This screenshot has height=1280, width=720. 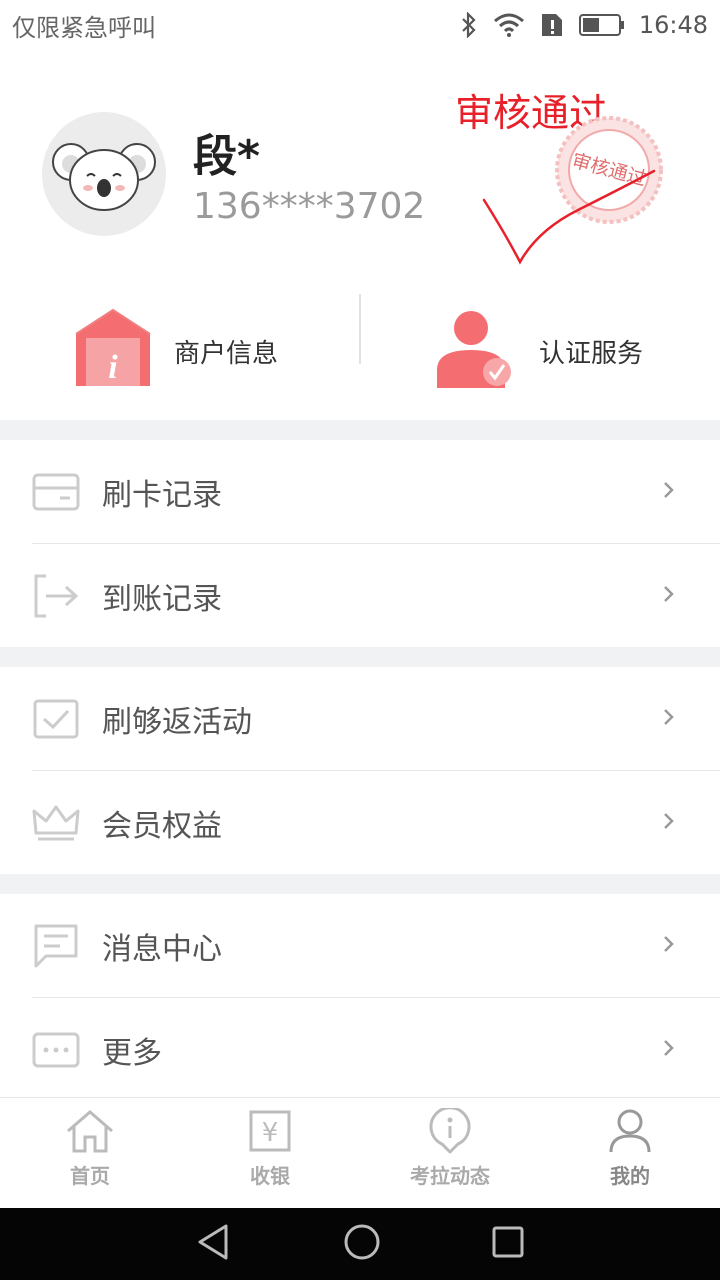 What do you see at coordinates (270, 1176) in the screenshot?
I see `tab-label: 收银` at bounding box center [270, 1176].